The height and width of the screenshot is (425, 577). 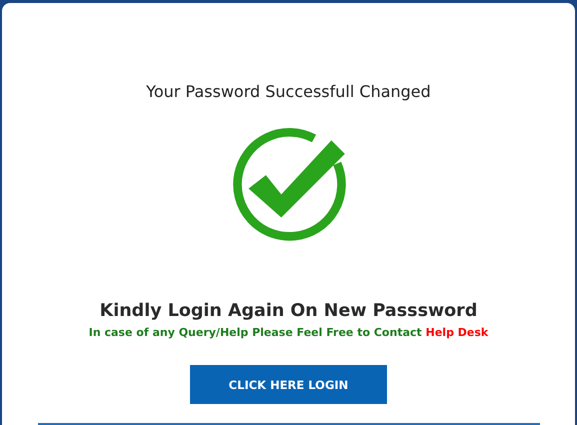 What do you see at coordinates (289, 311) in the screenshot?
I see `heading: Kindly Login Again On New Passsword` at bounding box center [289, 311].